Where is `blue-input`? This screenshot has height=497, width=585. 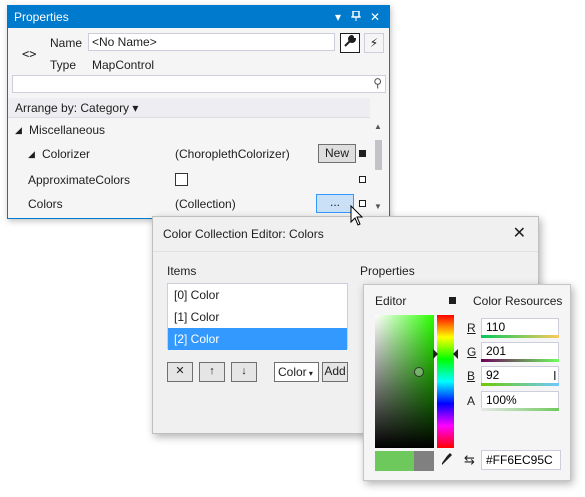
blue-input is located at coordinates (520, 375).